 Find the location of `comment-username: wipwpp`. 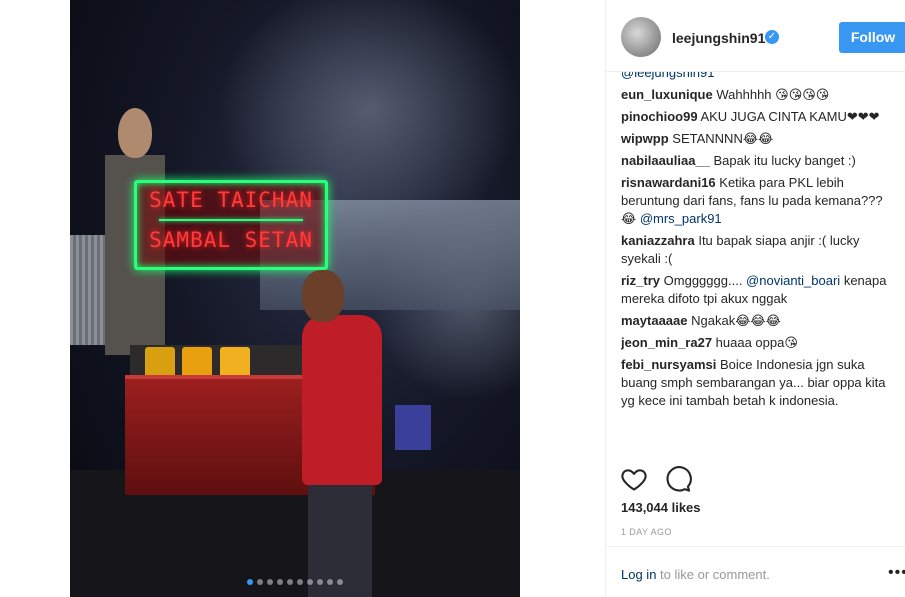

comment-username: wipwpp is located at coordinates (645, 138).